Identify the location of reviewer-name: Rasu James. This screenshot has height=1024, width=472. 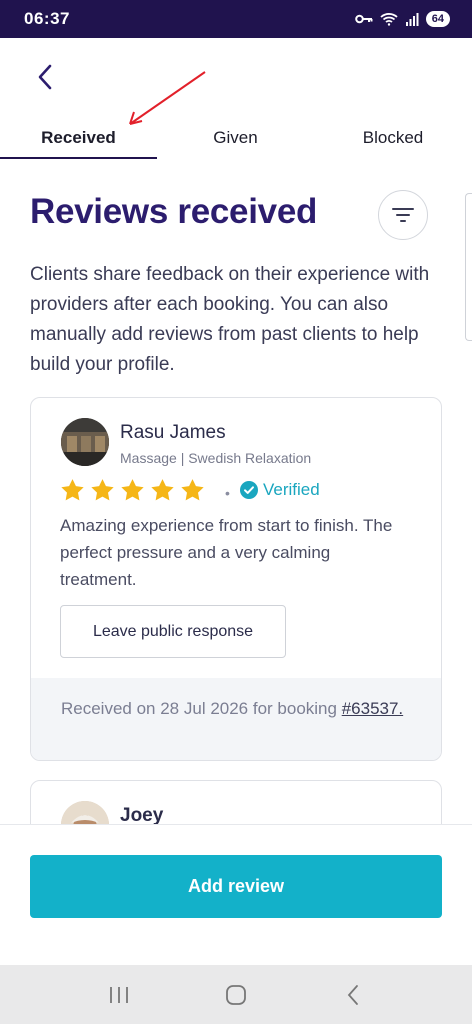
(173, 432).